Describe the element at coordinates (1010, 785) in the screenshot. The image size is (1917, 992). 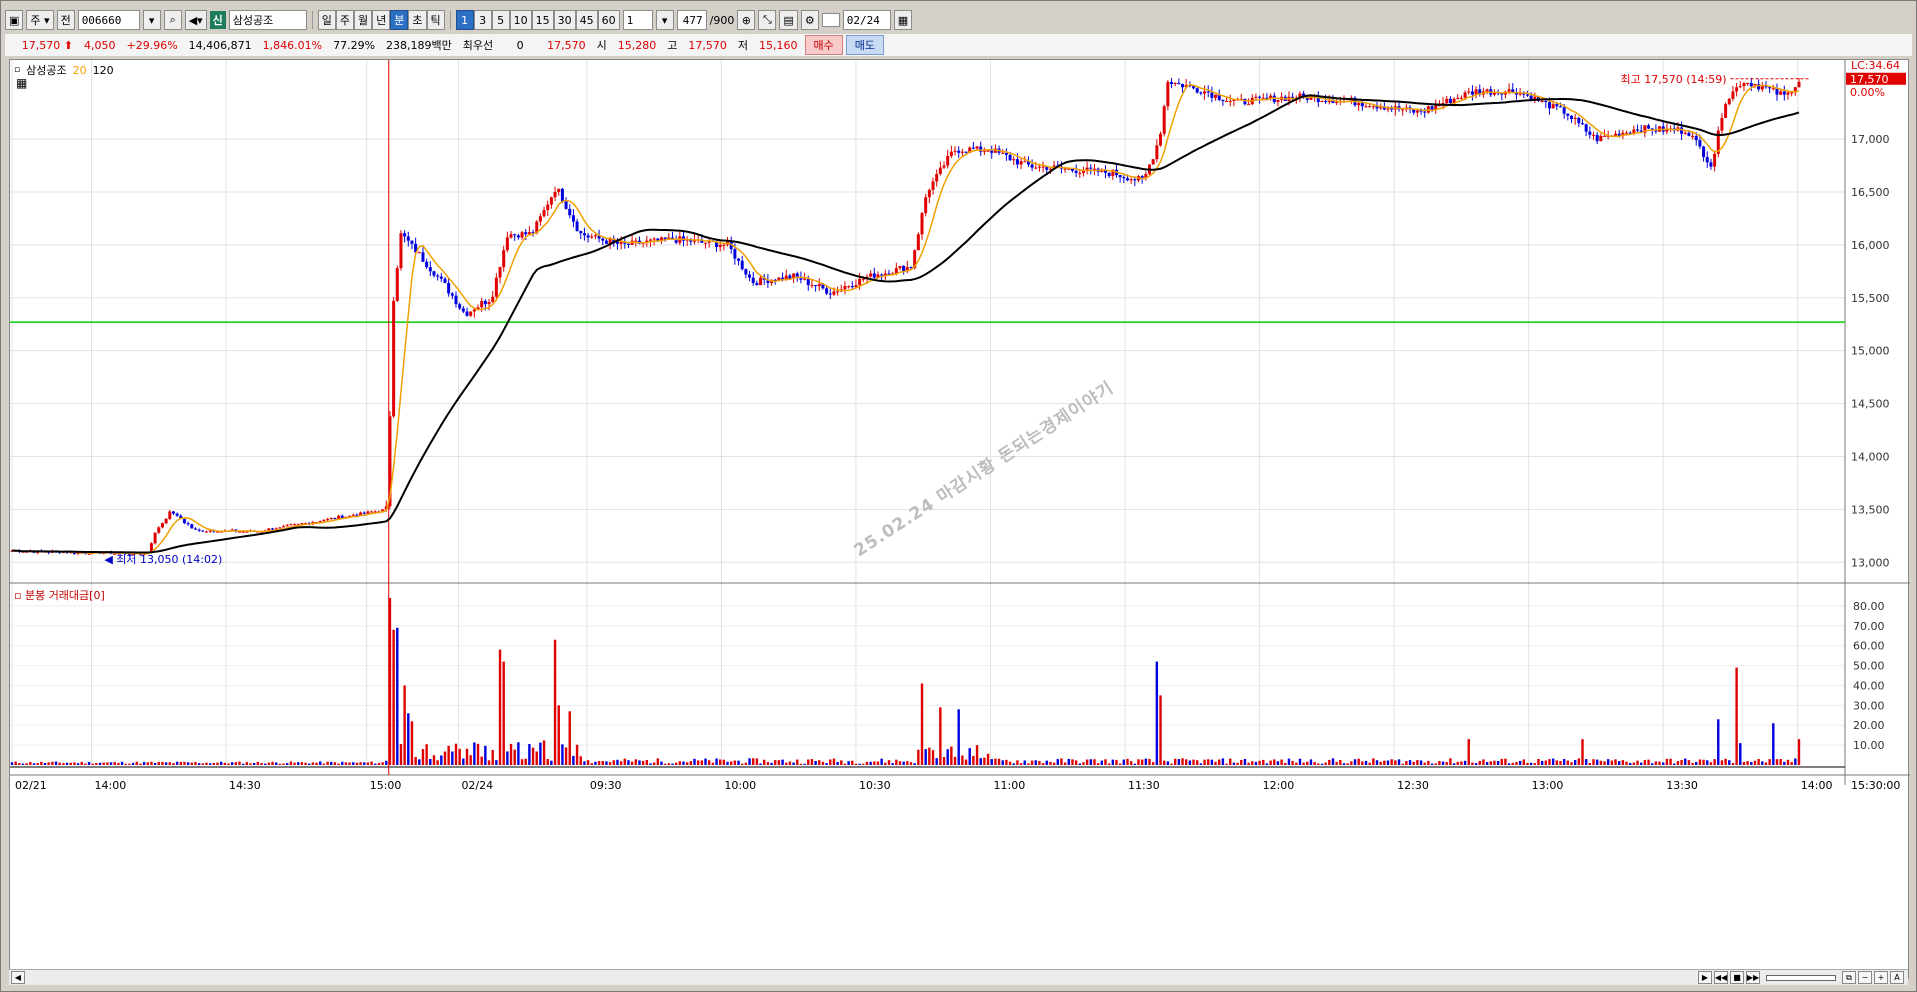
I see `x-tick-label: 11:00` at that location.